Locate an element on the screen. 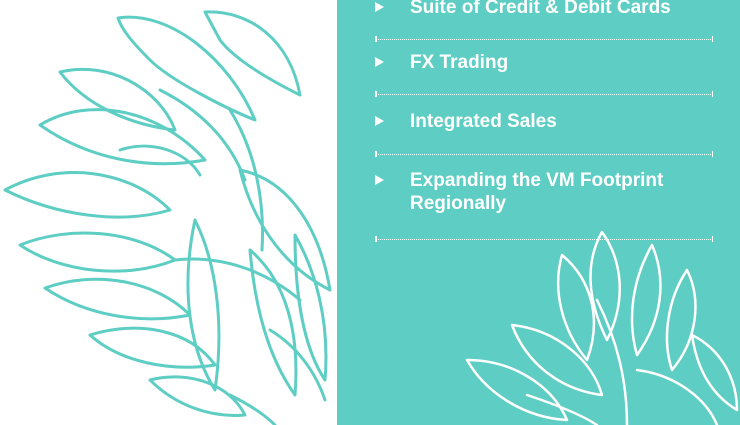  list-item-label: Integrated Sales is located at coordinates (483, 121).